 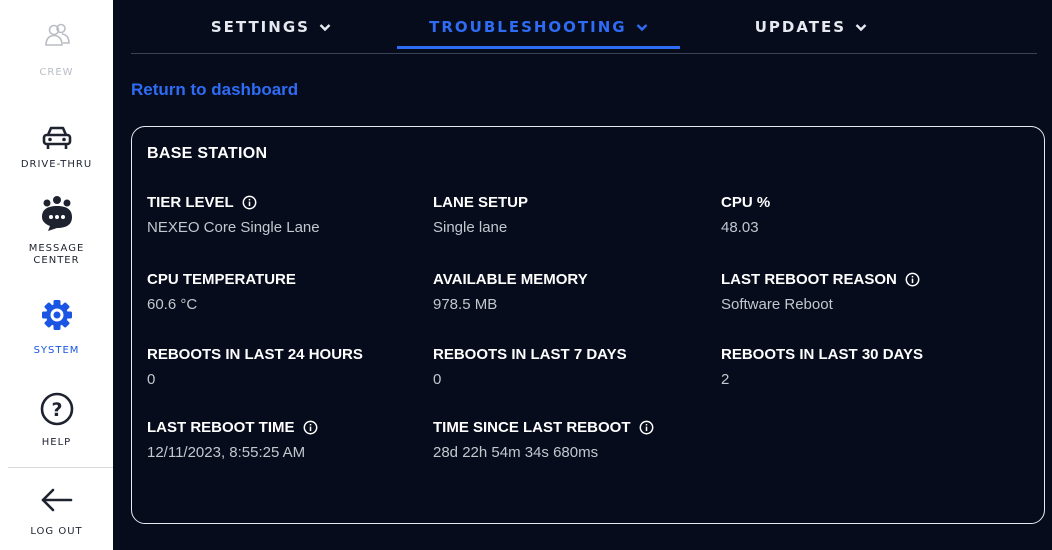 I want to click on sidebar-item-label-line2: CENTER, so click(x=56, y=260).